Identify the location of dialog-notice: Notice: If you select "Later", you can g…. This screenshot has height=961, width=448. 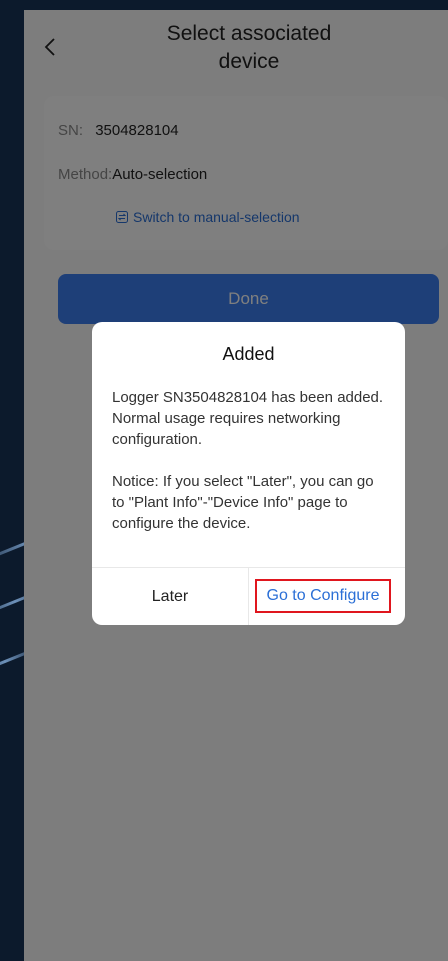
(243, 502).